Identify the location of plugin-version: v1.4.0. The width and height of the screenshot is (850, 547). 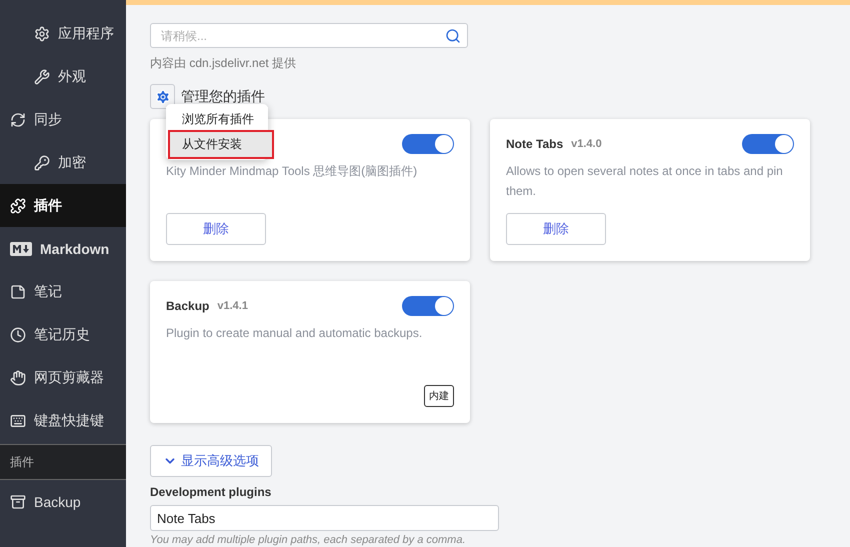
(586, 144).